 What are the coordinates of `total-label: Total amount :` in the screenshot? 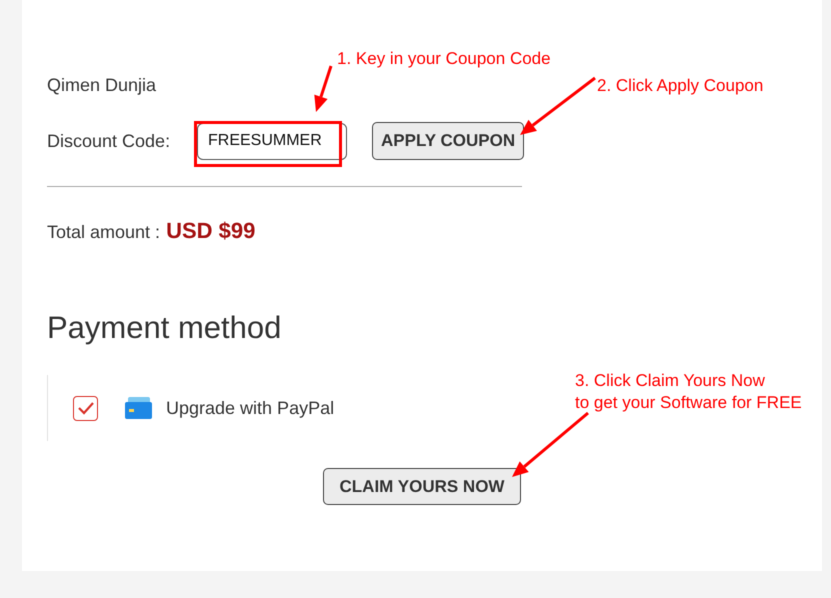 It's located at (103, 232).